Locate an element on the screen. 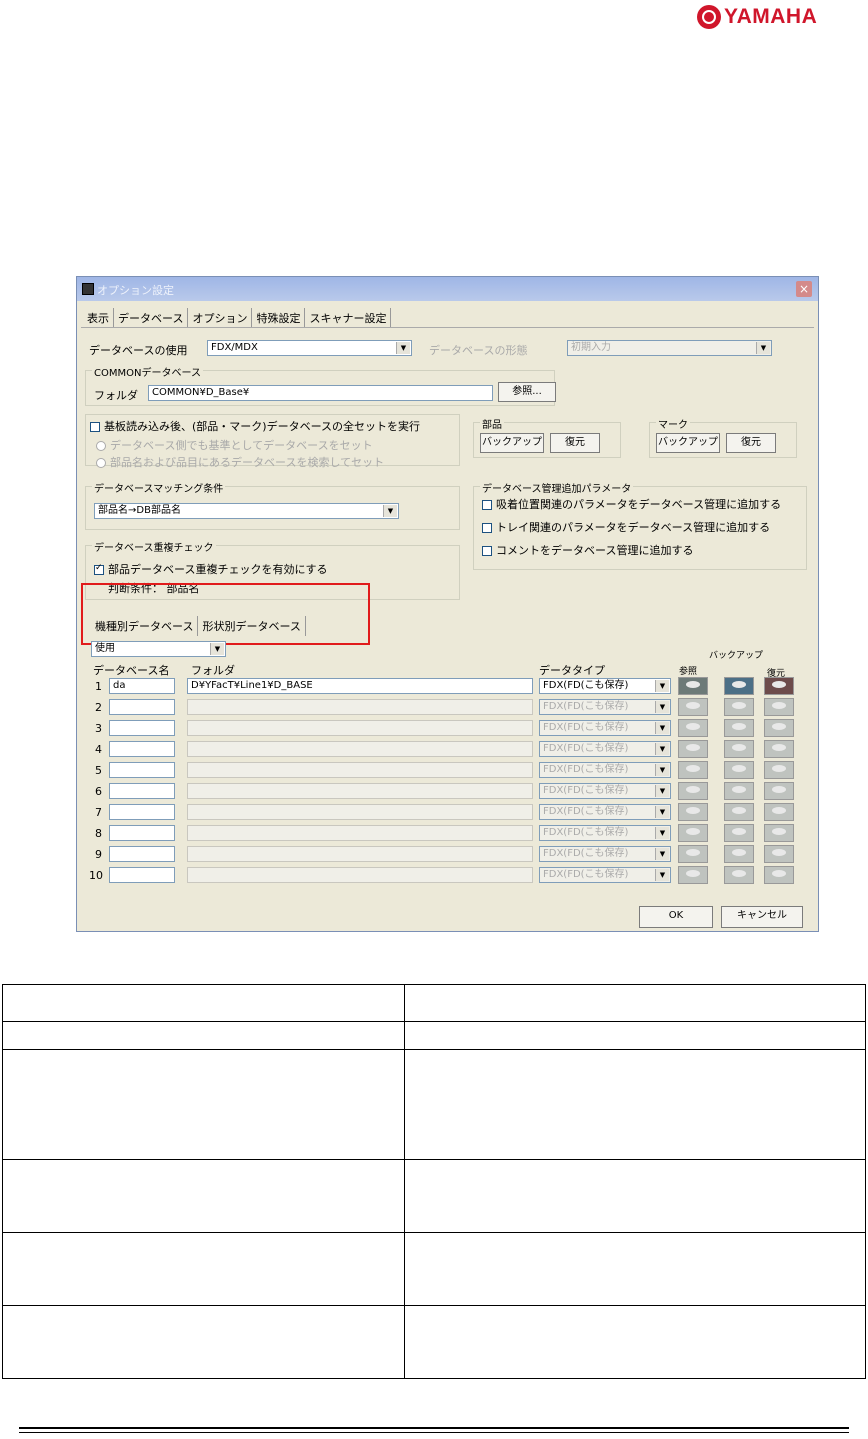 This screenshot has width=868, height=1439. mgmt-option-pick: 吸着位置関連のパラメータをデータベース管理に追加する is located at coordinates (631, 504).